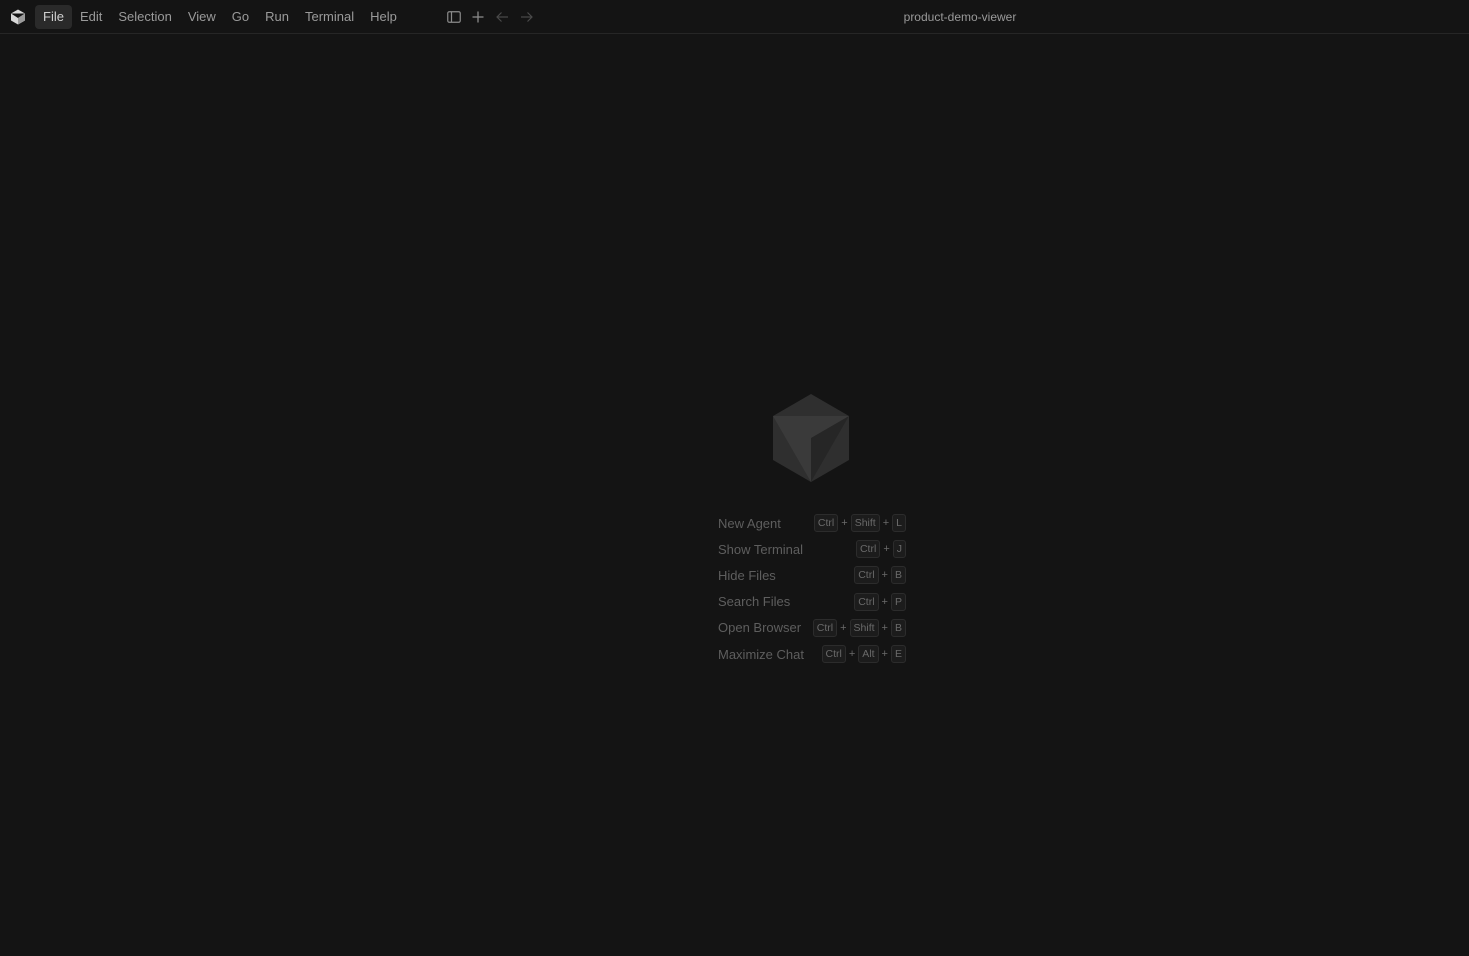 Image resolution: width=1469 pixels, height=956 pixels. I want to click on key-cap: J, so click(899, 549).